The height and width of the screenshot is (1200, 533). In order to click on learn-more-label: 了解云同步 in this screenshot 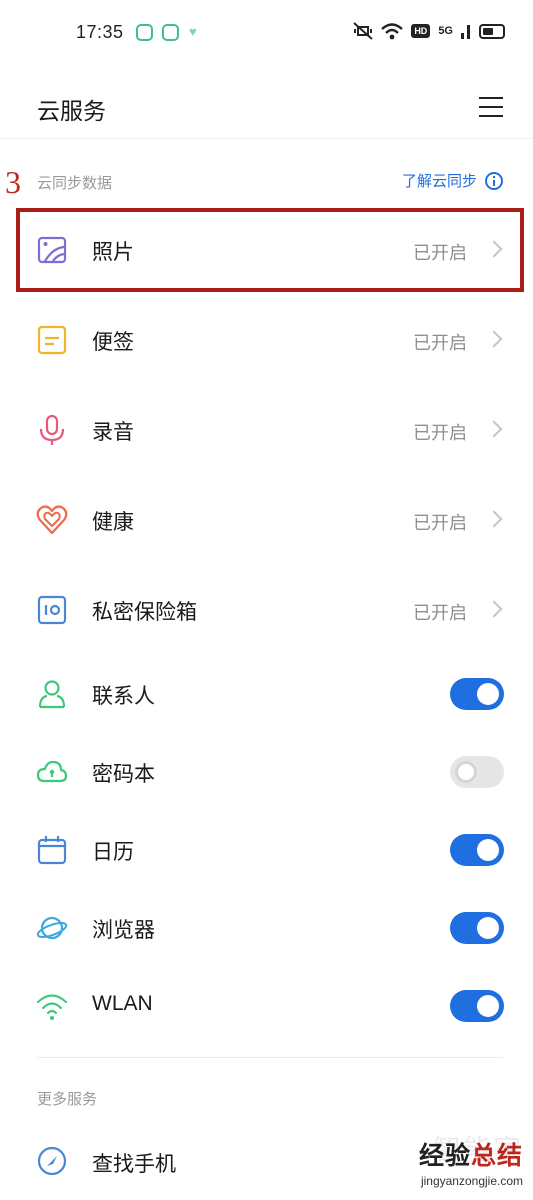, I will do `click(439, 181)`.